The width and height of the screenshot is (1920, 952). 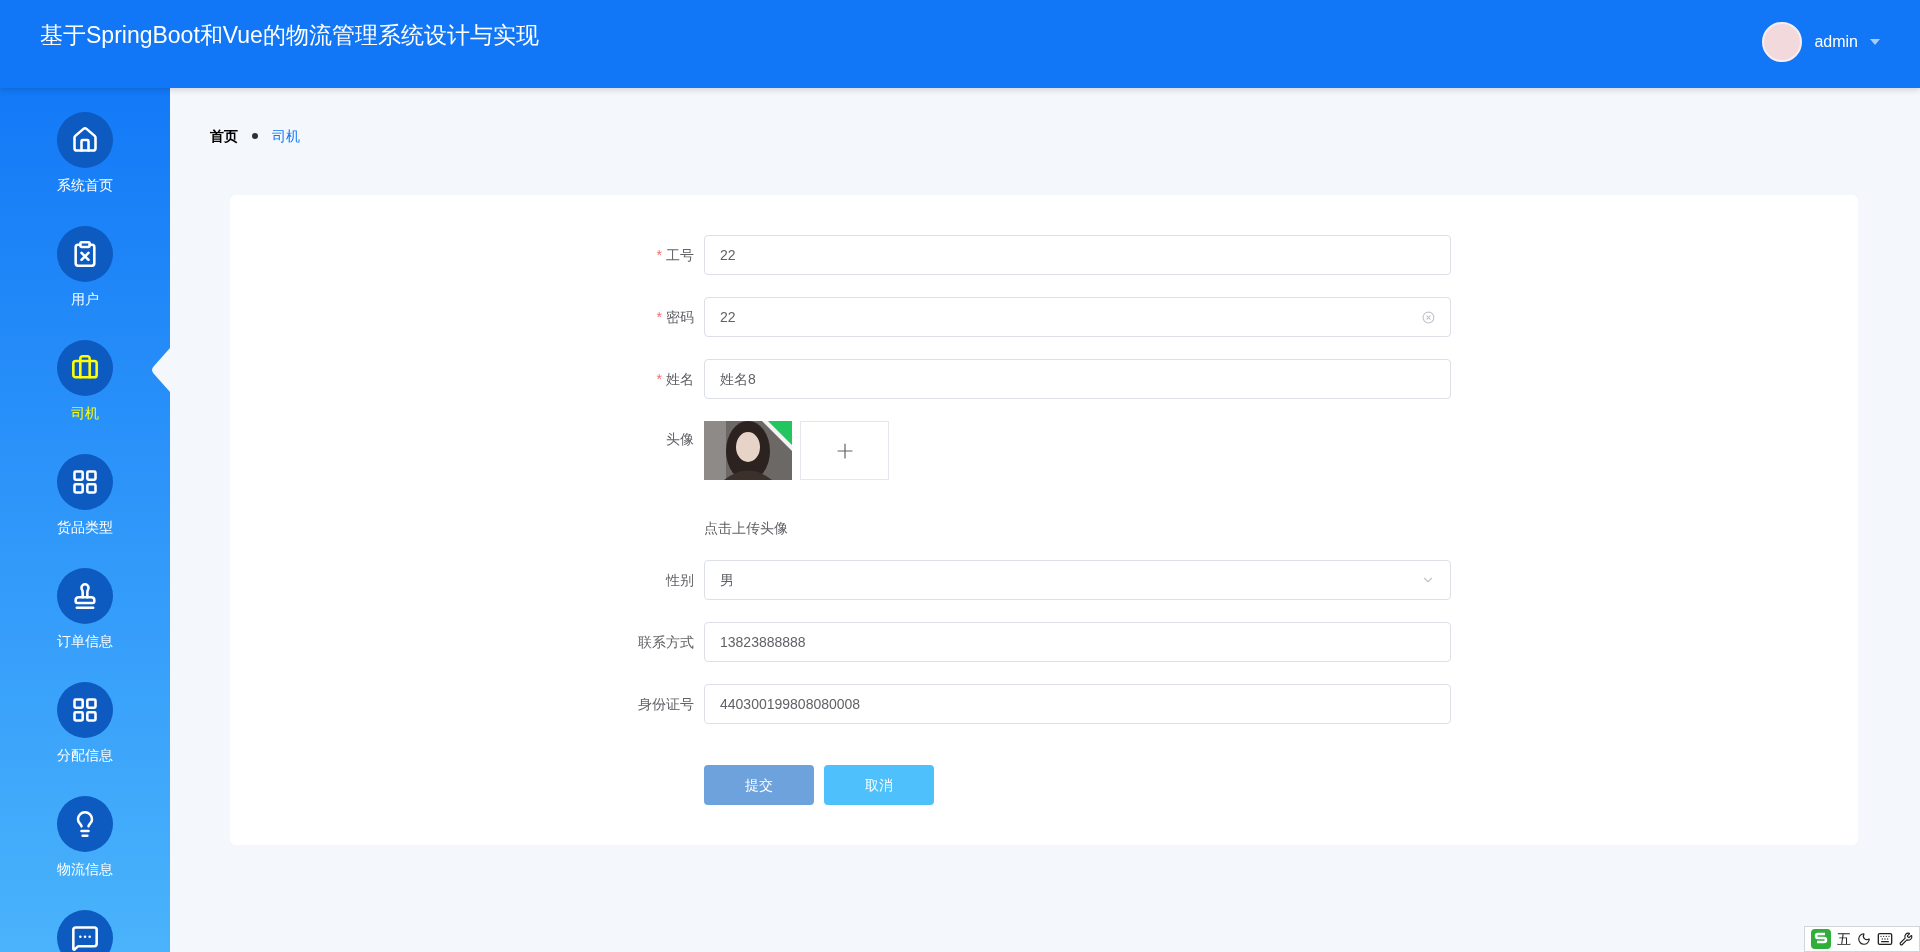 I want to click on stamp-icon, so click(x=85, y=596).